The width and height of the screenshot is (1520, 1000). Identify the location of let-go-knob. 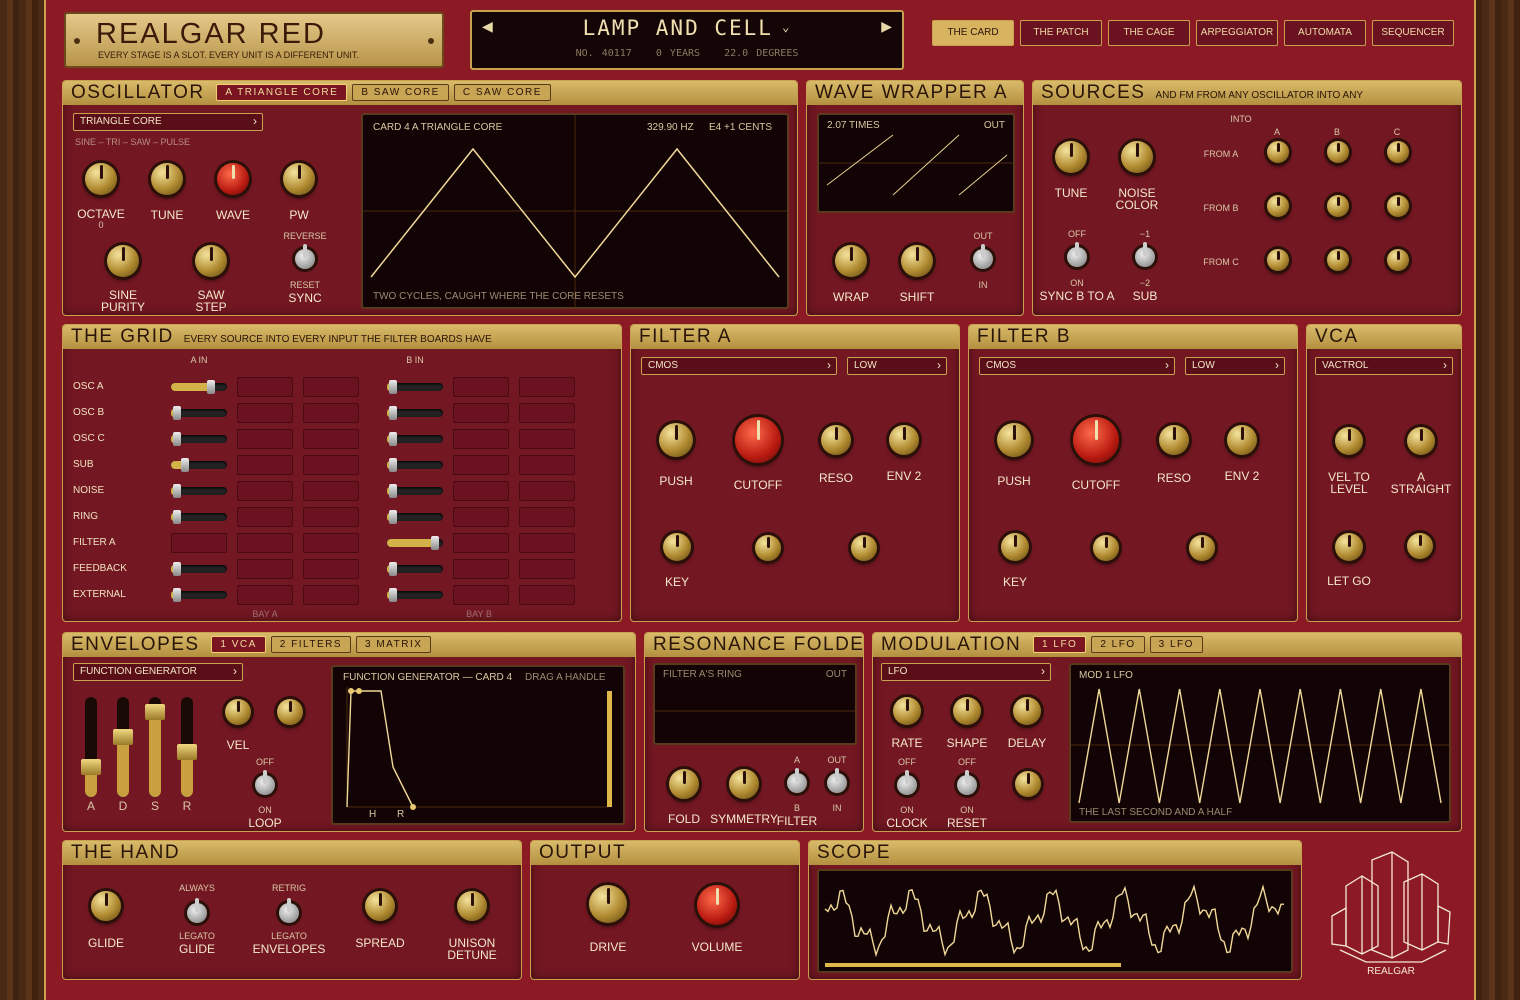
(1349, 547).